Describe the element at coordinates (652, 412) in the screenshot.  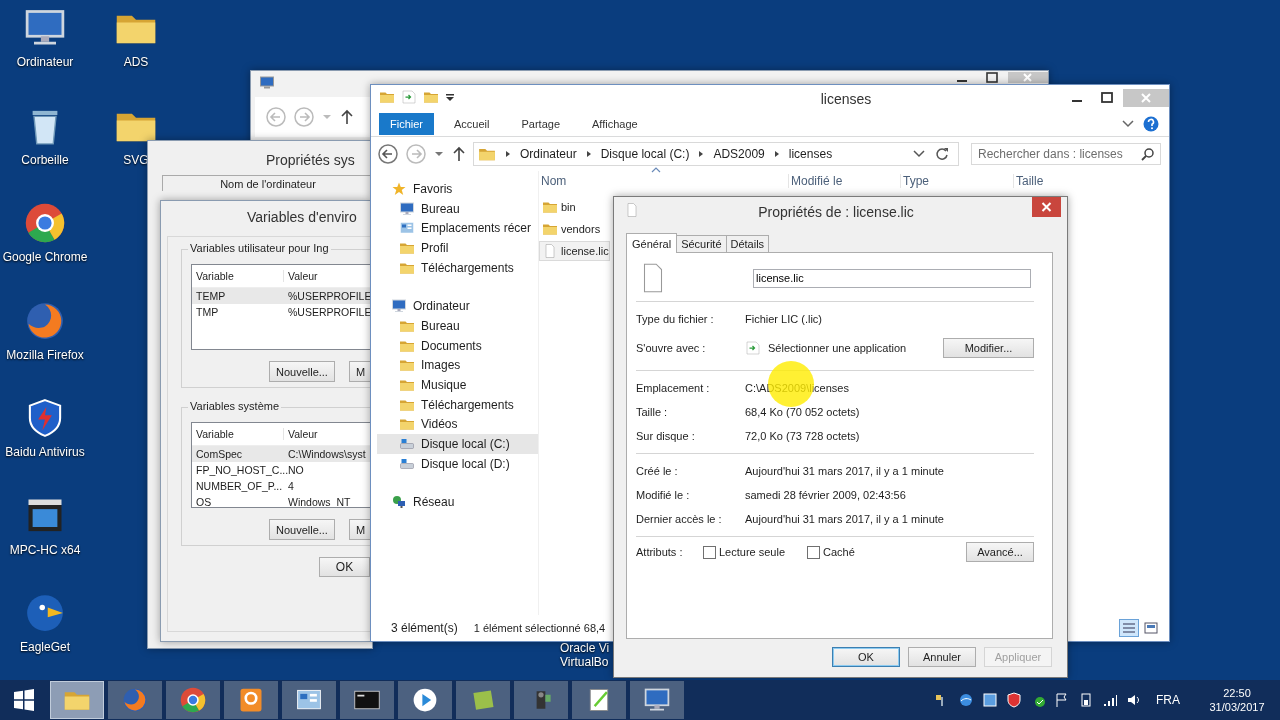
I see `property-label: Taille :` at that location.